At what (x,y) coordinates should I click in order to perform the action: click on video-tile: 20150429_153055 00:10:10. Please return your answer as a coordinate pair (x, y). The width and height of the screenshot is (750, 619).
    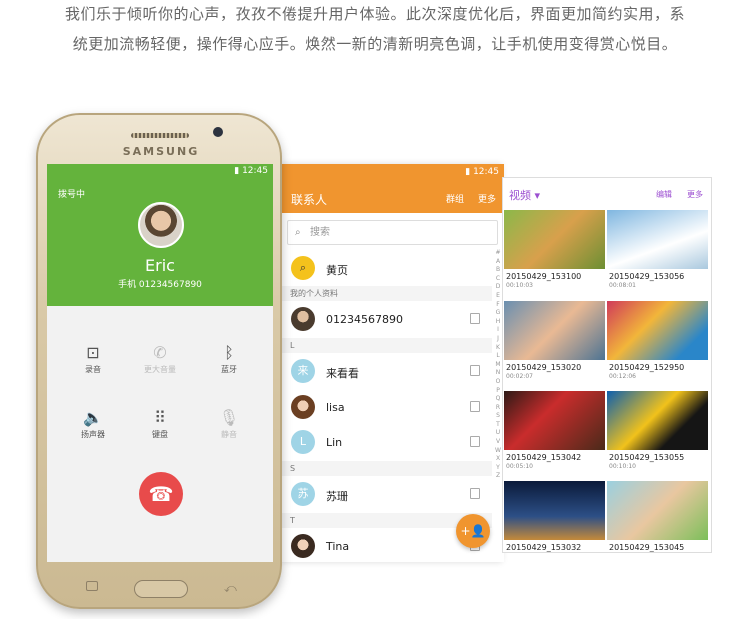
    Looking at the image, I should click on (657, 430).